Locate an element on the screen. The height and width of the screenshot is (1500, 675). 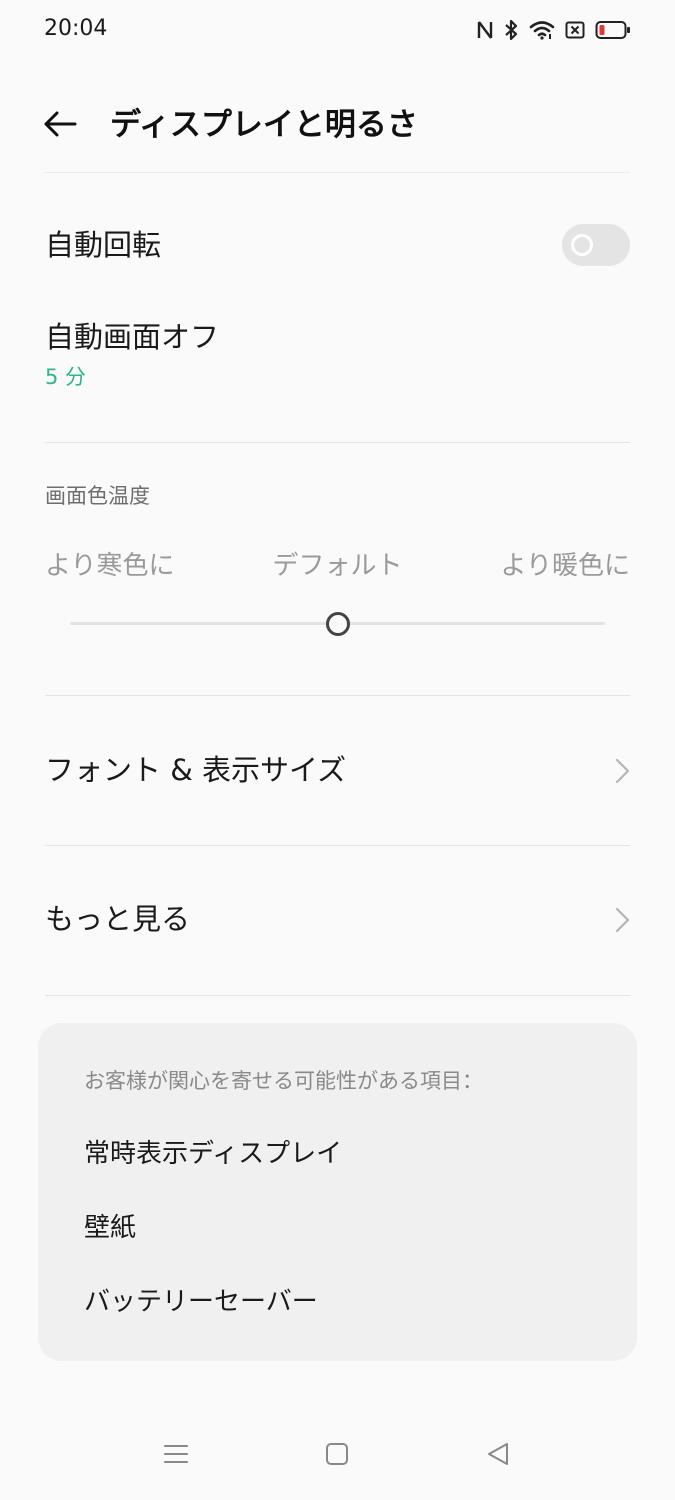
header: ディスプレイと明るさ is located at coordinates (337, 125).